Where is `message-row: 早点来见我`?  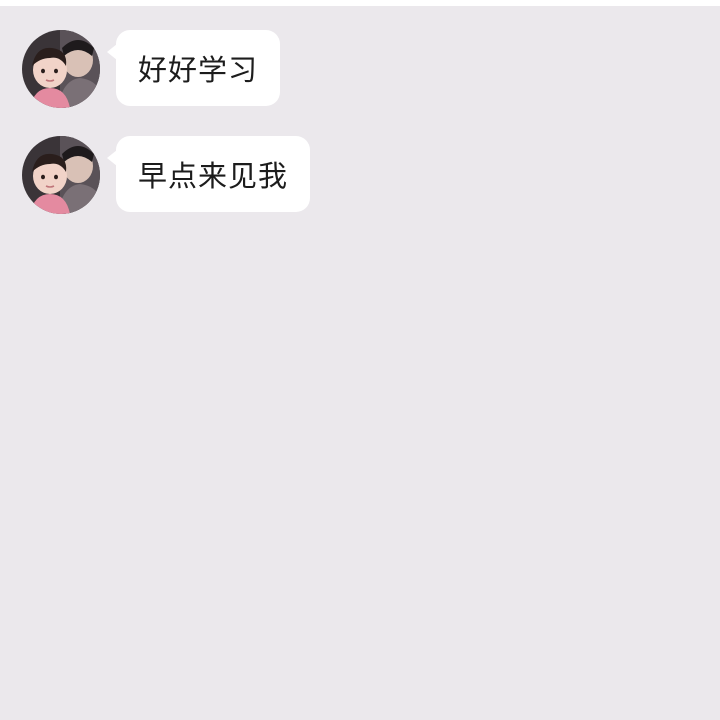
message-row: 早点来见我 is located at coordinates (166, 175).